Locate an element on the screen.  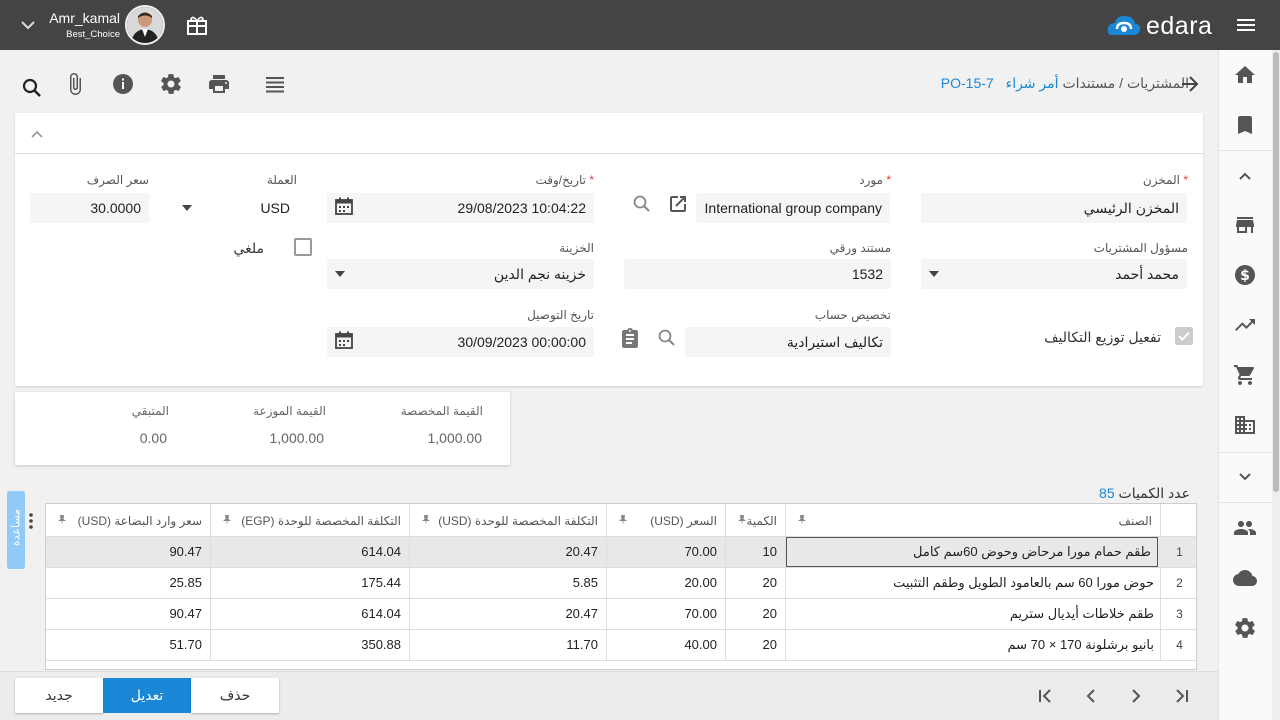
datetime-field: 29/08/2023 10:04:22 is located at coordinates (460, 208).